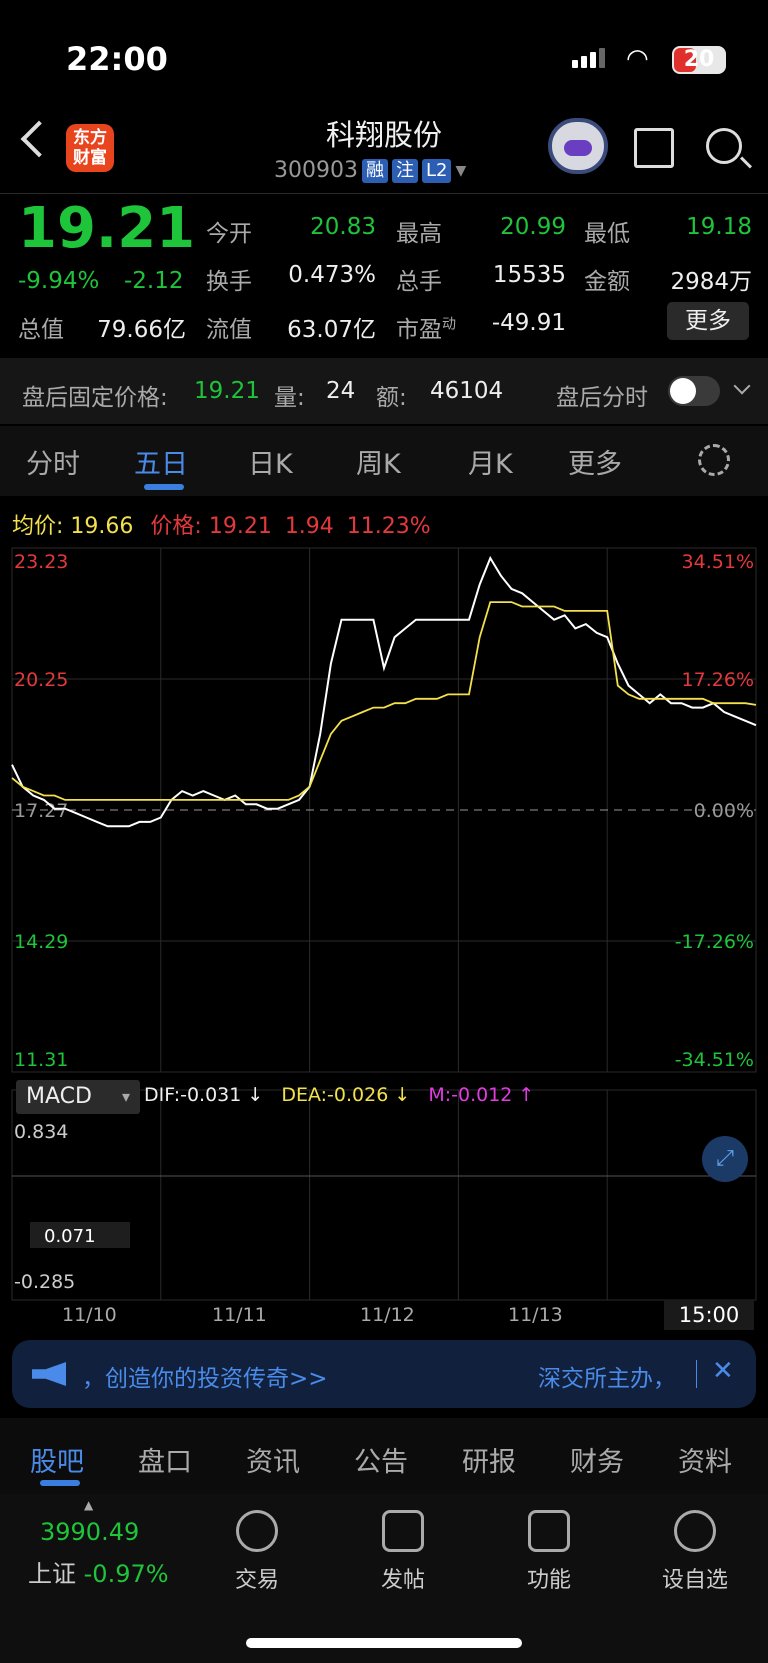 This screenshot has width=768, height=1663. What do you see at coordinates (602, 398) in the screenshot?
I see `after-hours-timeshare-label: 盘后分时` at bounding box center [602, 398].